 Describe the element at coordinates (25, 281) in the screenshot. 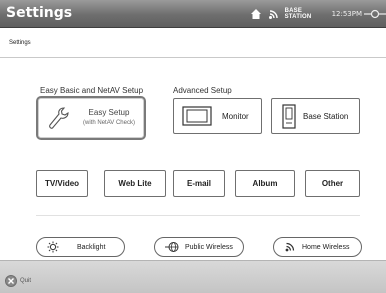

I see `quit-label: Quit` at that location.